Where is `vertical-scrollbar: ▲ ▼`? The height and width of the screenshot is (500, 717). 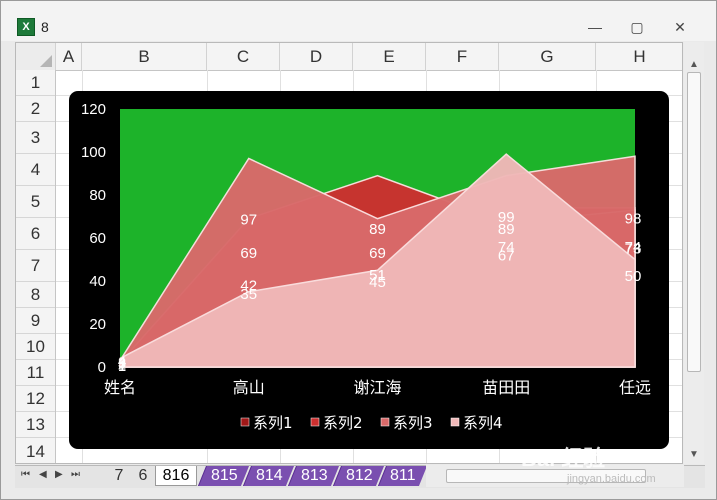 vertical-scrollbar: ▲ ▼ is located at coordinates (694, 253).